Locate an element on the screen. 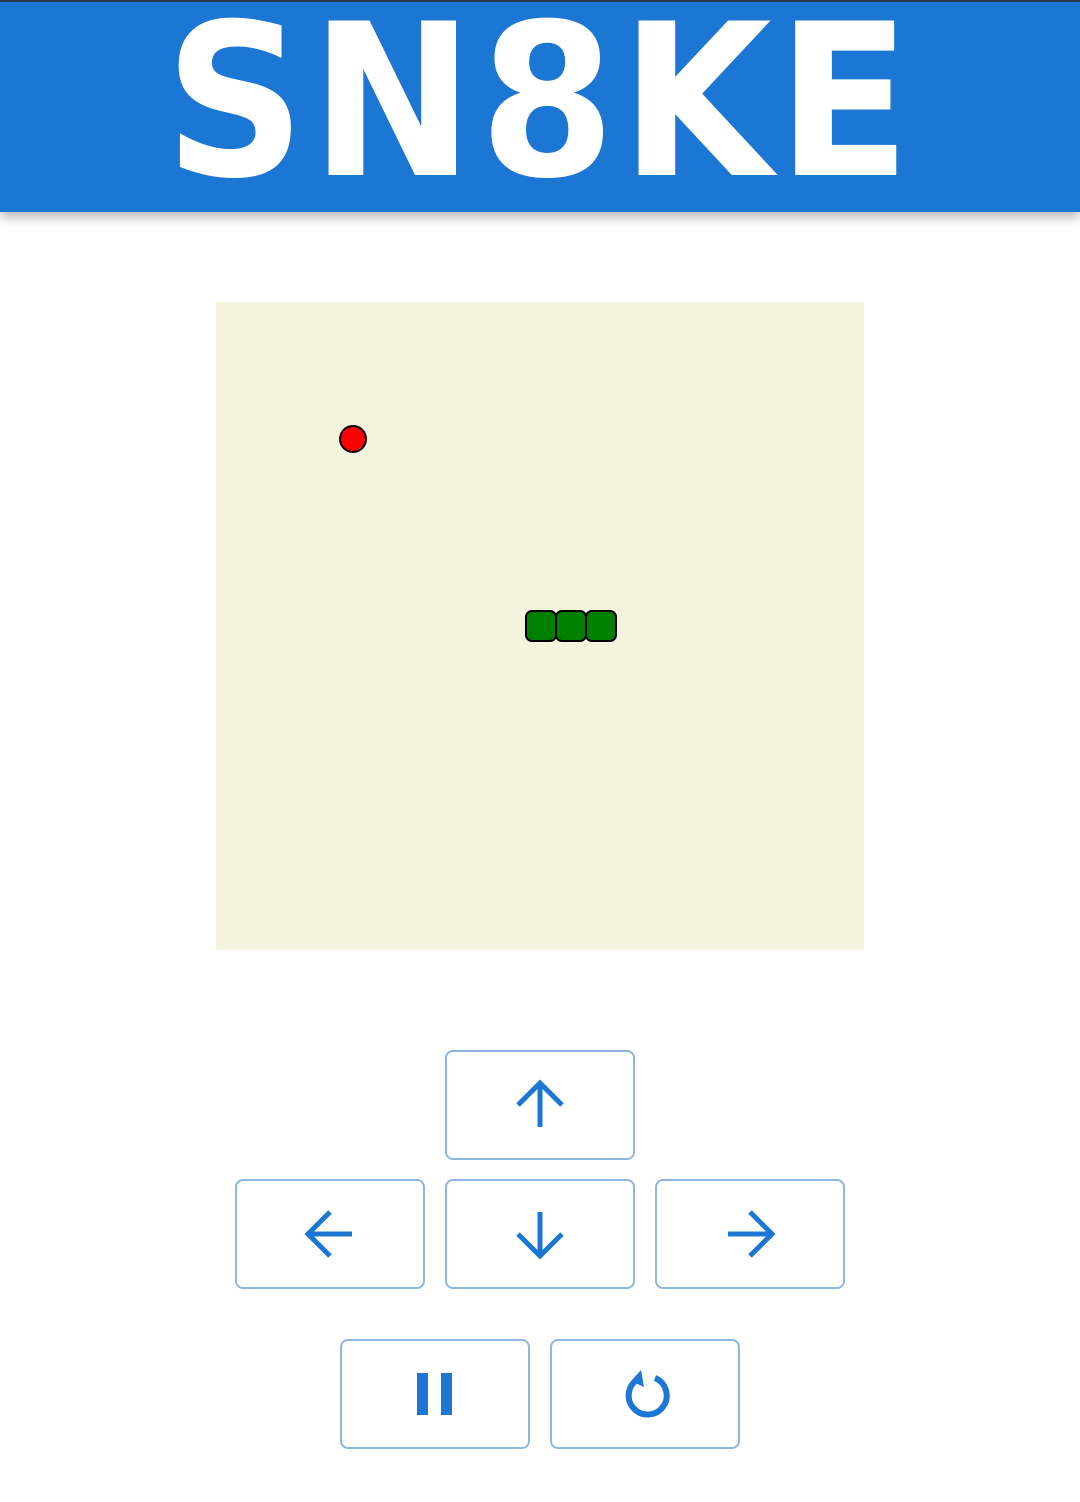 The height and width of the screenshot is (1502, 1080). pause-icon is located at coordinates (434, 1394).